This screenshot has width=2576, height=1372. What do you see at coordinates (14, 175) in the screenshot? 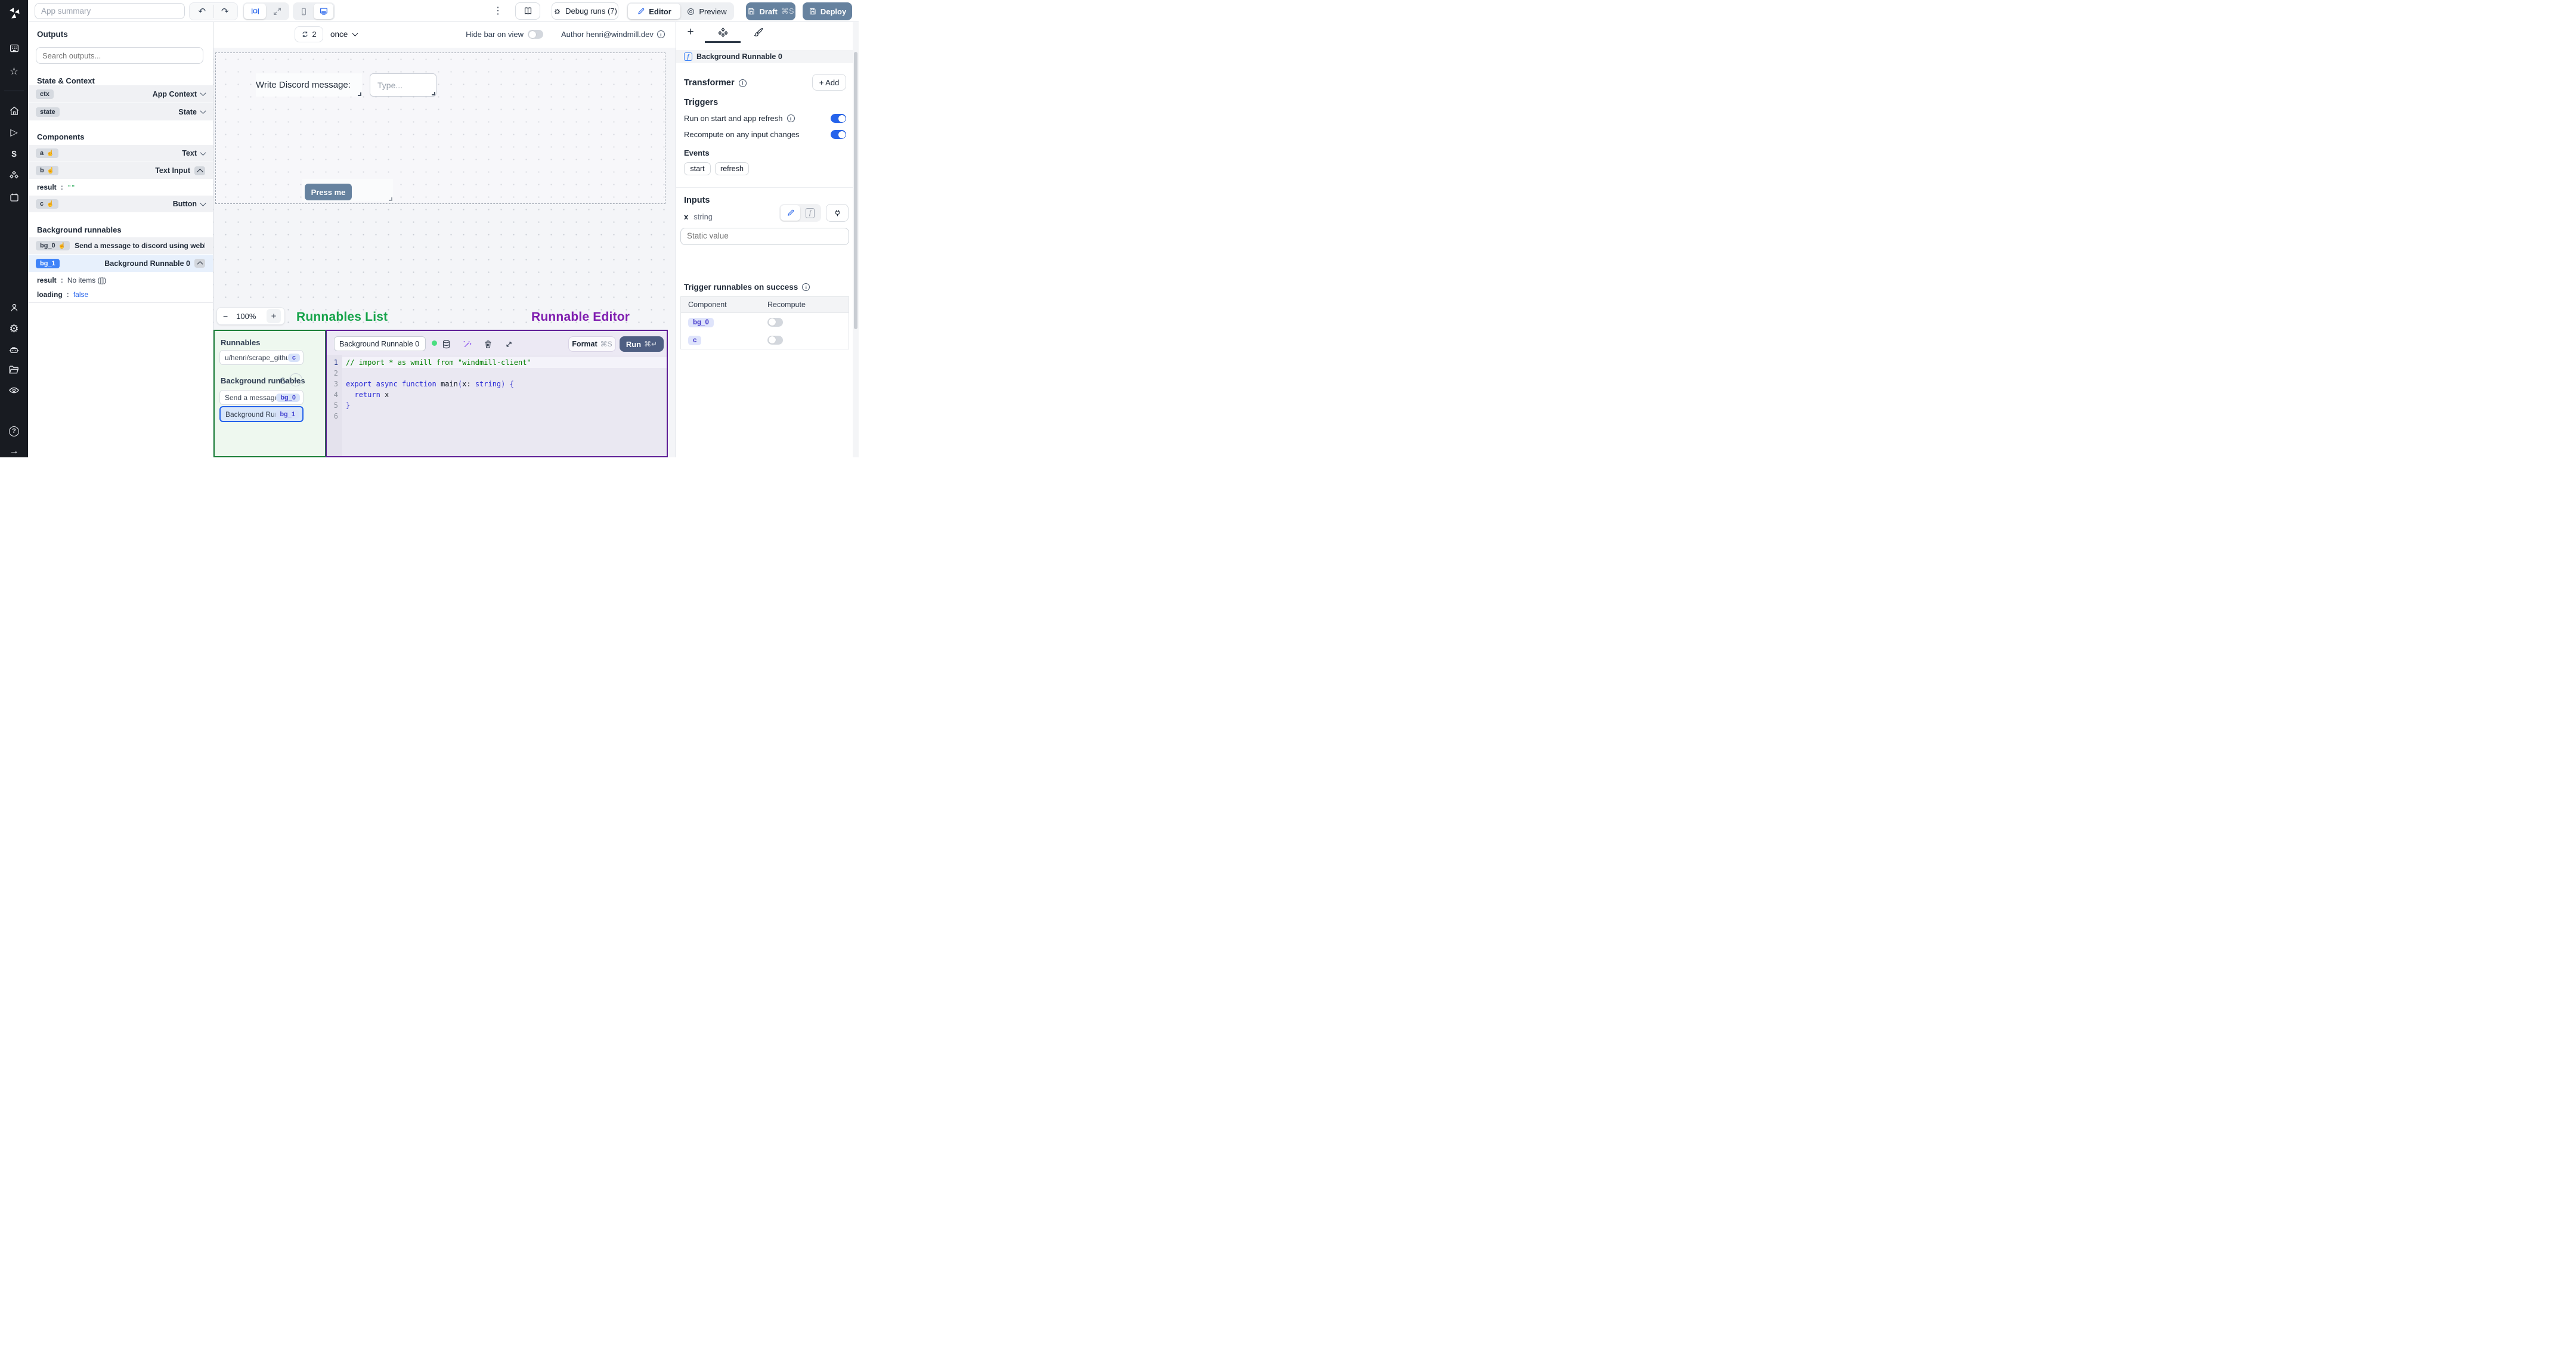
I see `resources-icon` at bounding box center [14, 175].